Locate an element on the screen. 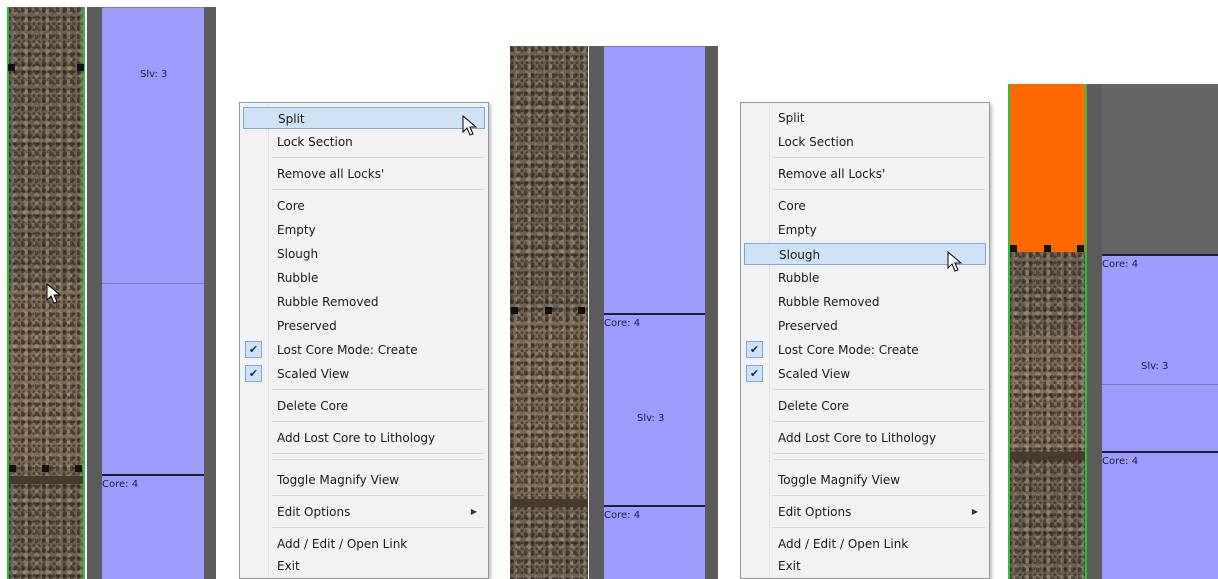  grid-line is located at coordinates (1160, 384).